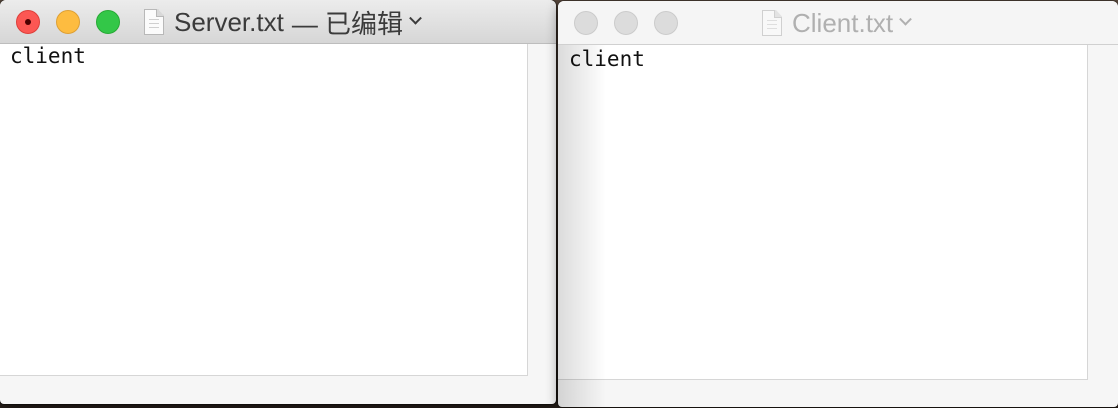 The height and width of the screenshot is (408, 1118). I want to click on window-title-text: Server.txt, so click(229, 21).